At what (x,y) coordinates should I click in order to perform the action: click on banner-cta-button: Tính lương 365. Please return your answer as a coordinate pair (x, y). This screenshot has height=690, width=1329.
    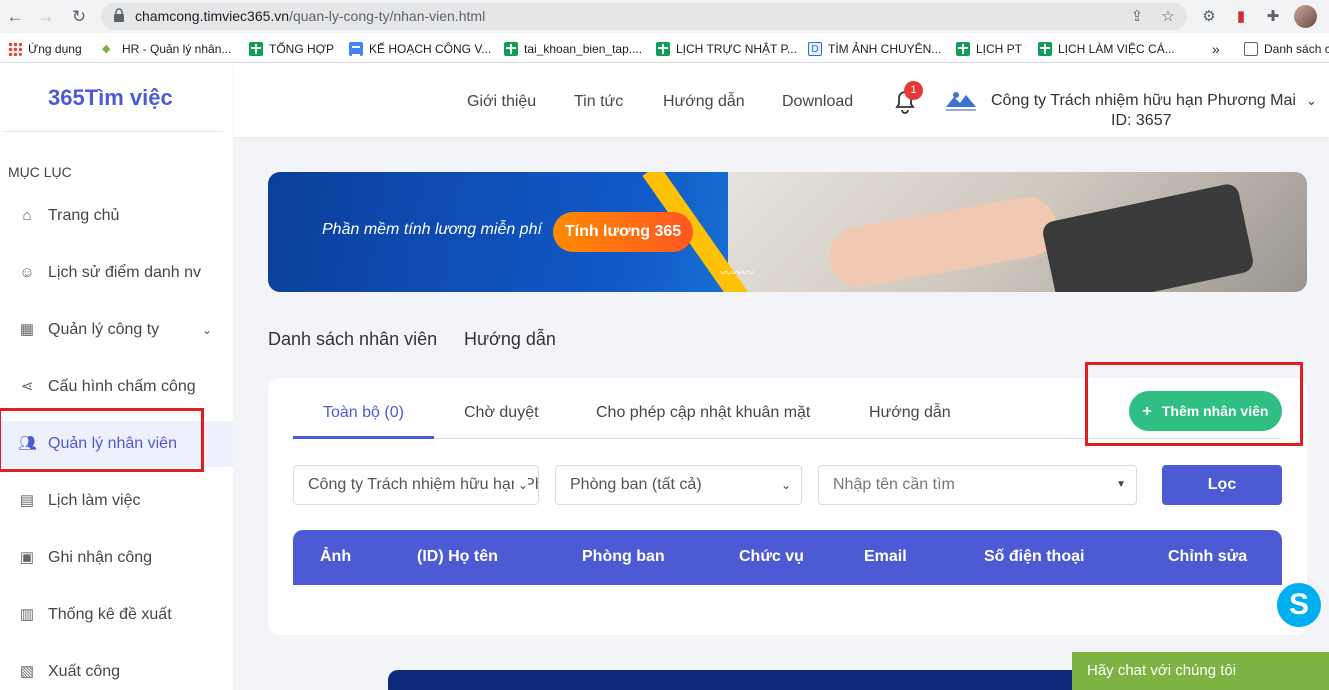
    Looking at the image, I should click on (623, 232).